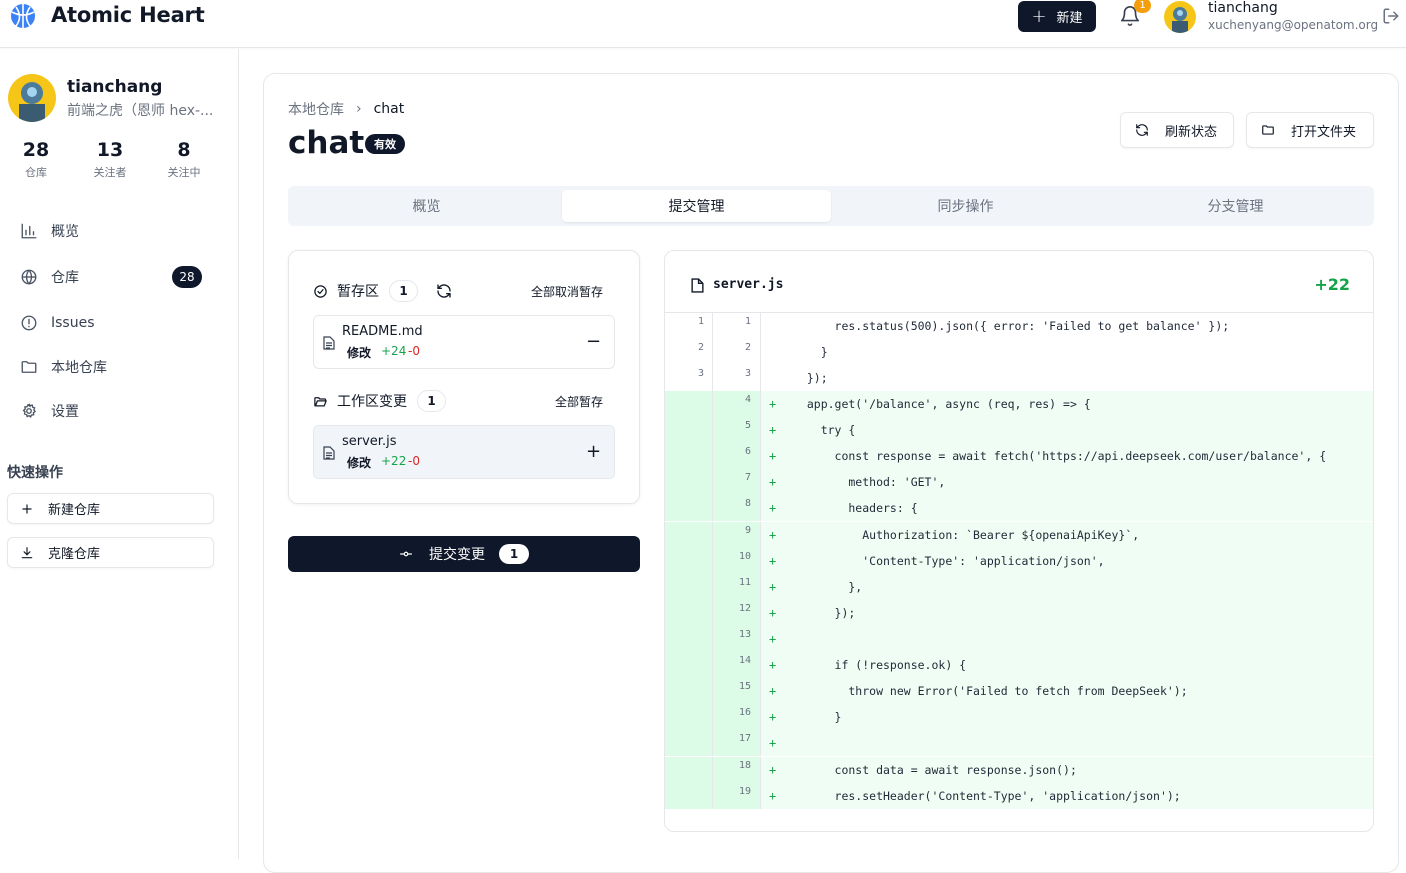 The height and width of the screenshot is (873, 1406). Describe the element at coordinates (1019, 587) in the screenshot. I see `diff-line: 11 + },` at that location.